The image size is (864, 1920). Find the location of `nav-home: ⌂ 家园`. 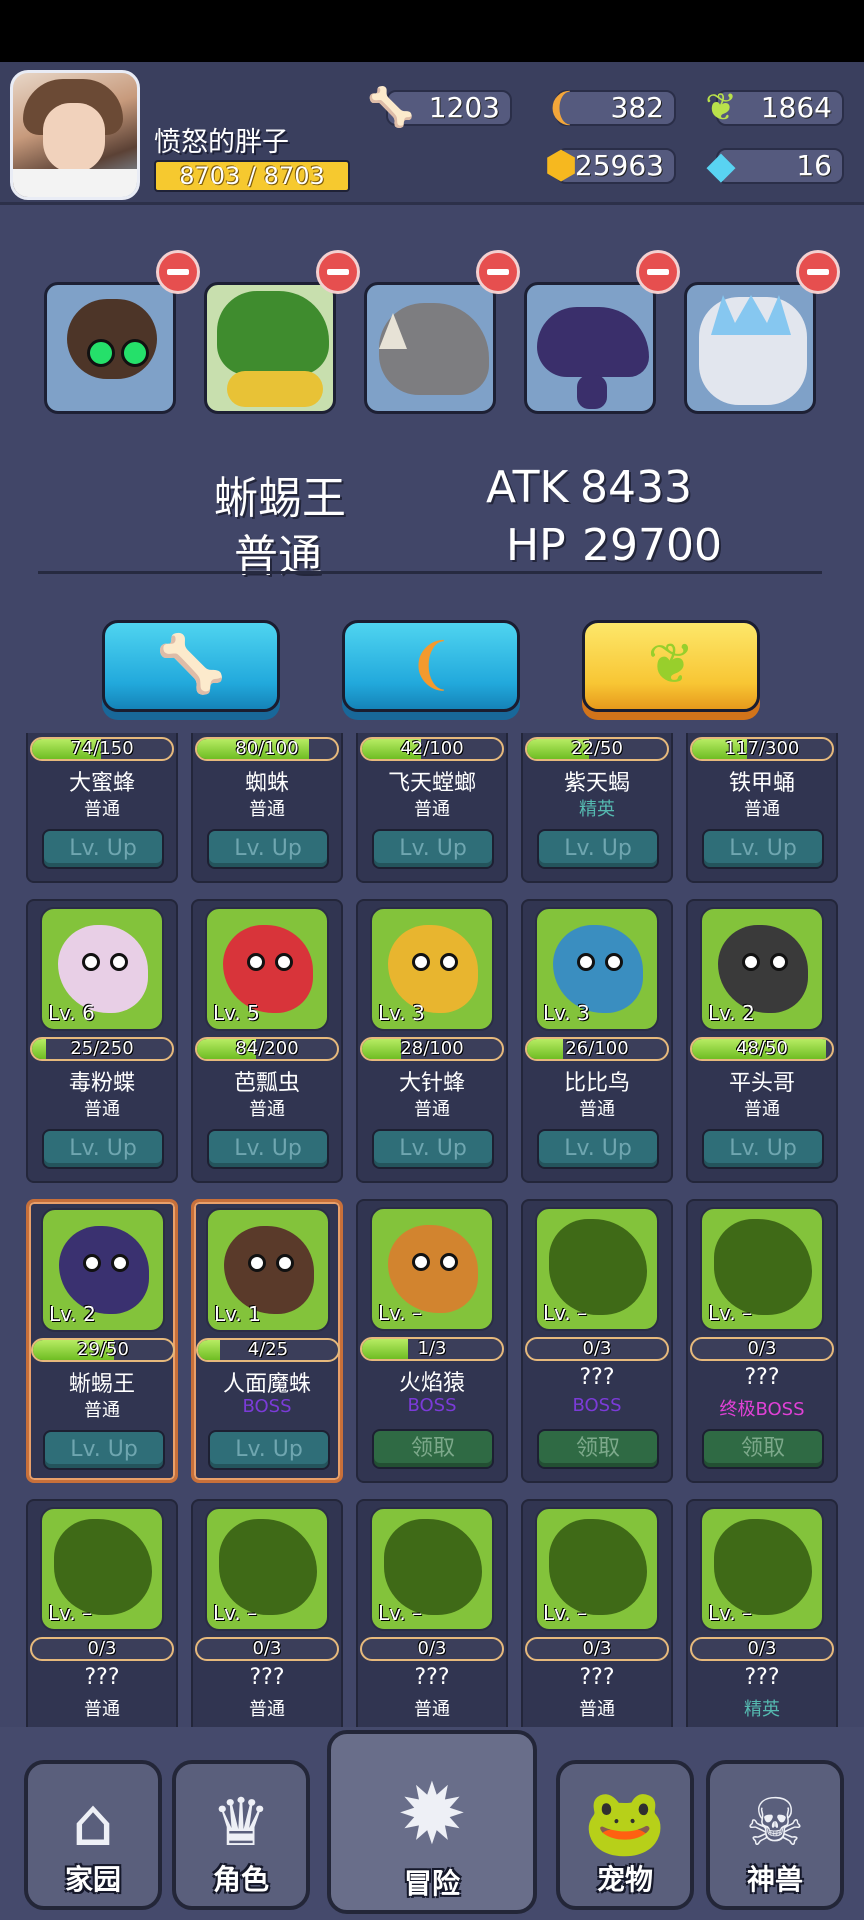

nav-home: ⌂ 家园 is located at coordinates (93, 1835).